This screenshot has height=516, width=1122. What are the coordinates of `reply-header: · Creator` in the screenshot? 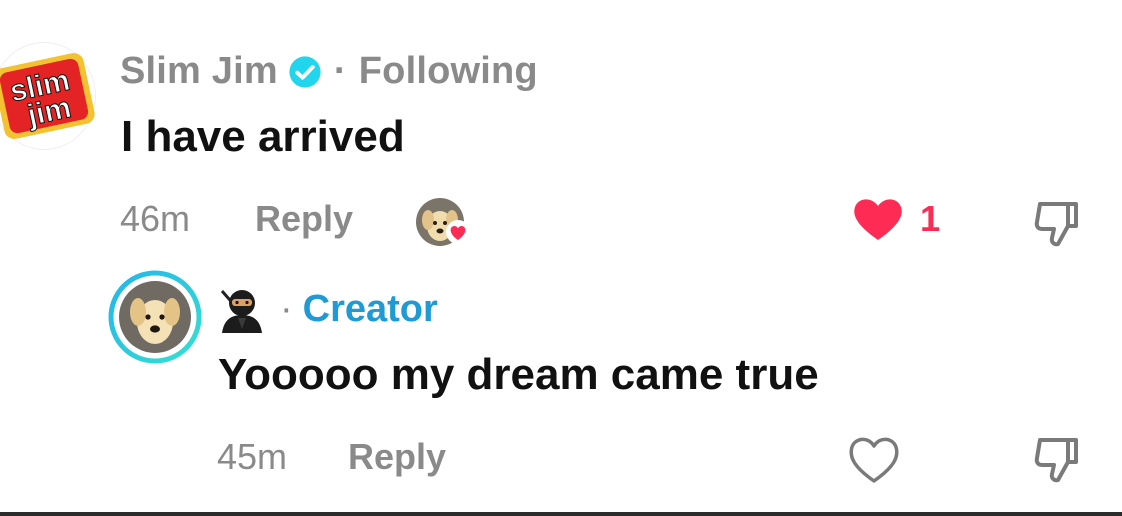 It's located at (327, 309).